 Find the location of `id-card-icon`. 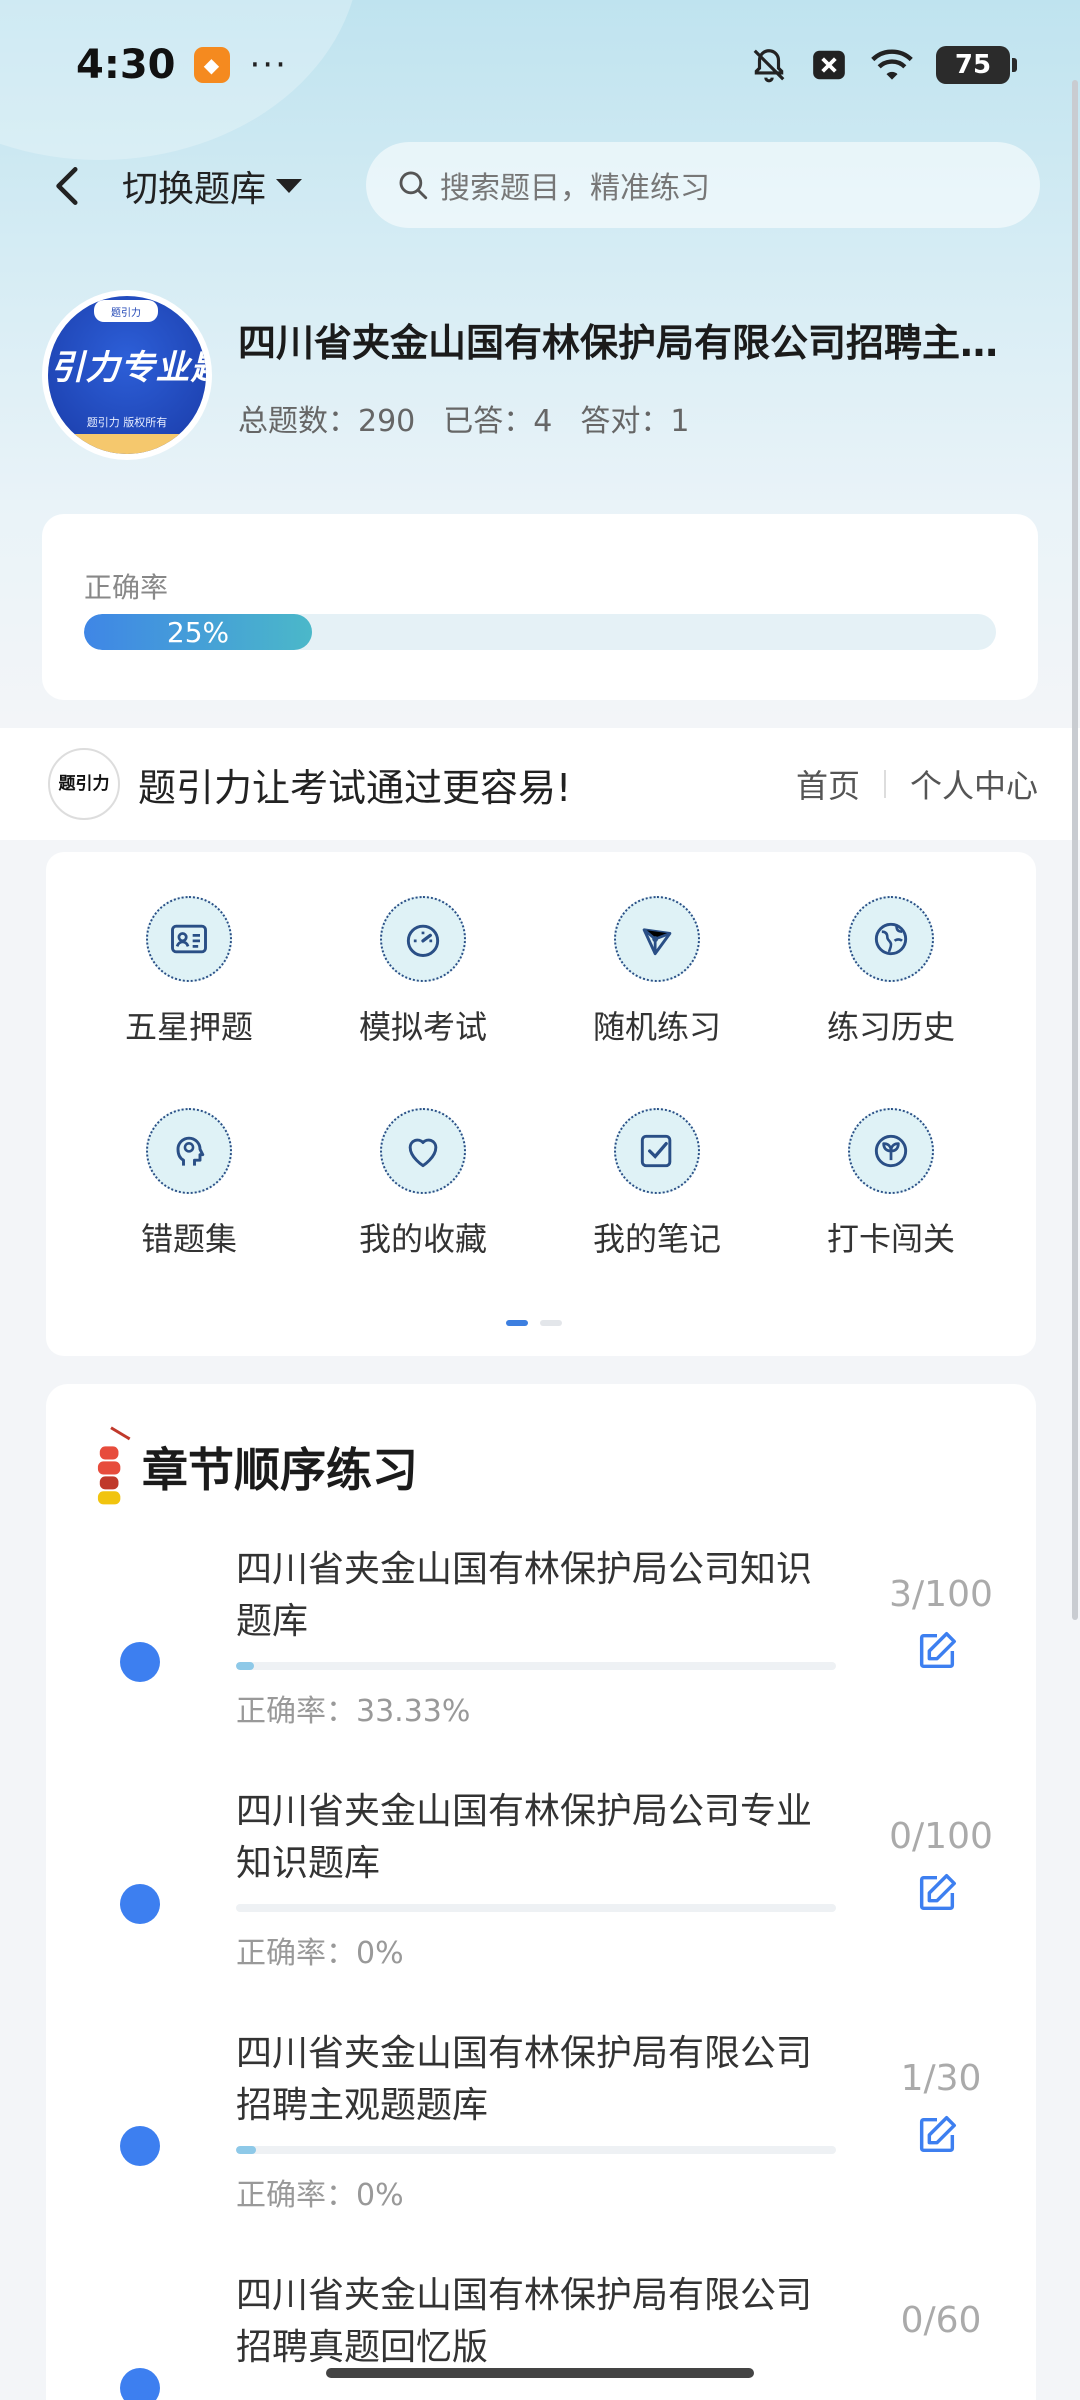

id-card-icon is located at coordinates (189, 939).